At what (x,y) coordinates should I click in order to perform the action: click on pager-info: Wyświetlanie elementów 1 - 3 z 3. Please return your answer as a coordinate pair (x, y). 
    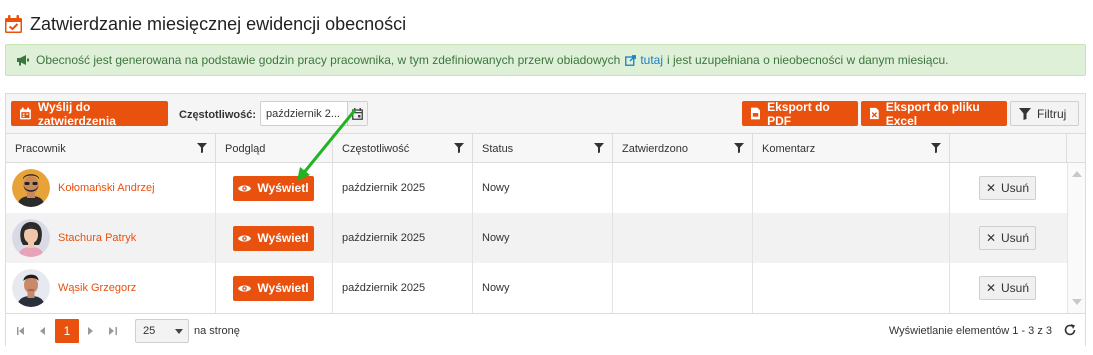
    Looking at the image, I should click on (970, 331).